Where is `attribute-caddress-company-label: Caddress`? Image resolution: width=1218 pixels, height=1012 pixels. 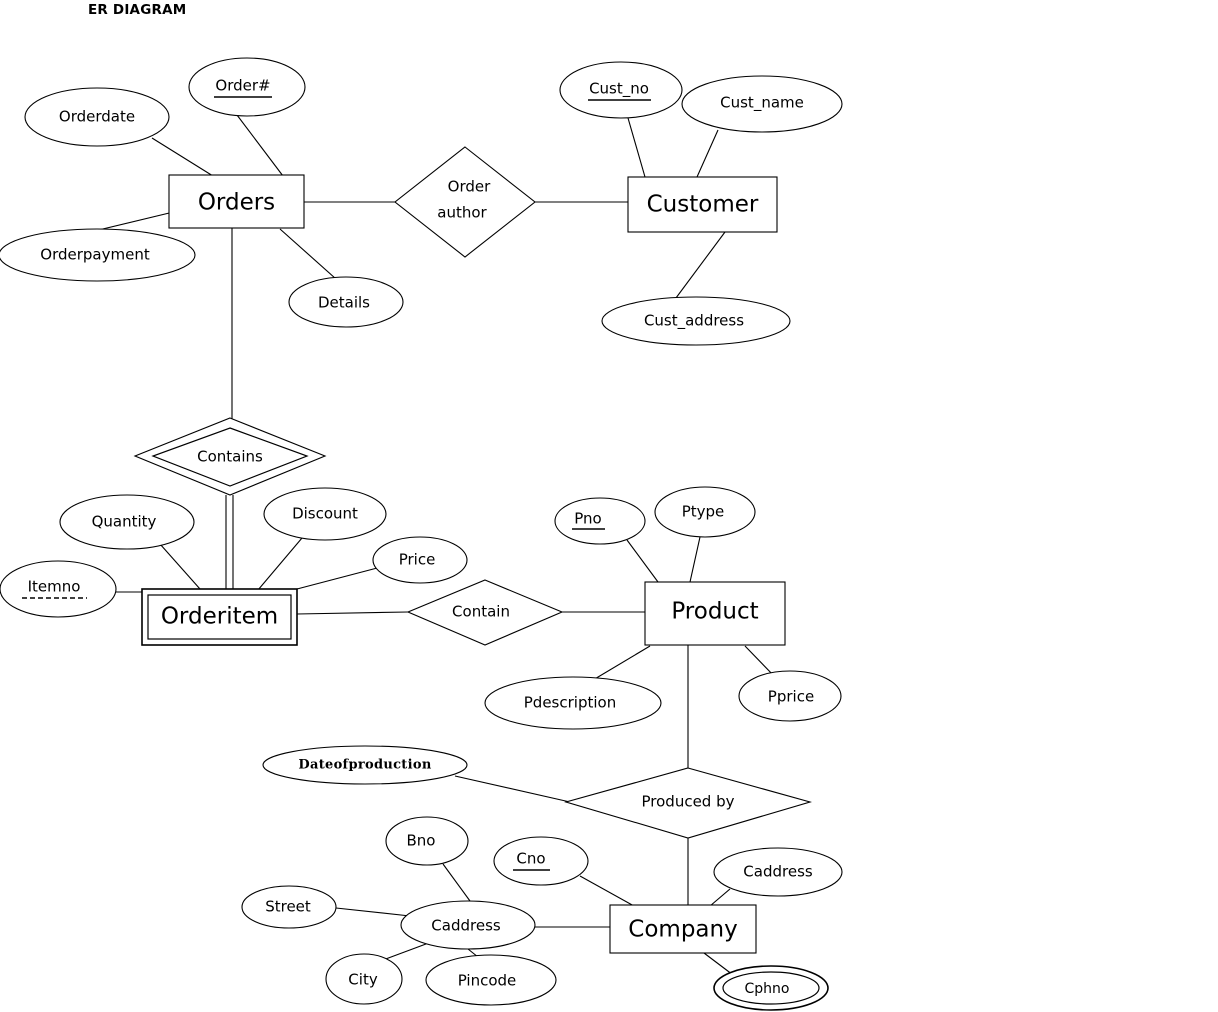
attribute-caddress-company-label: Caddress is located at coordinates (778, 872).